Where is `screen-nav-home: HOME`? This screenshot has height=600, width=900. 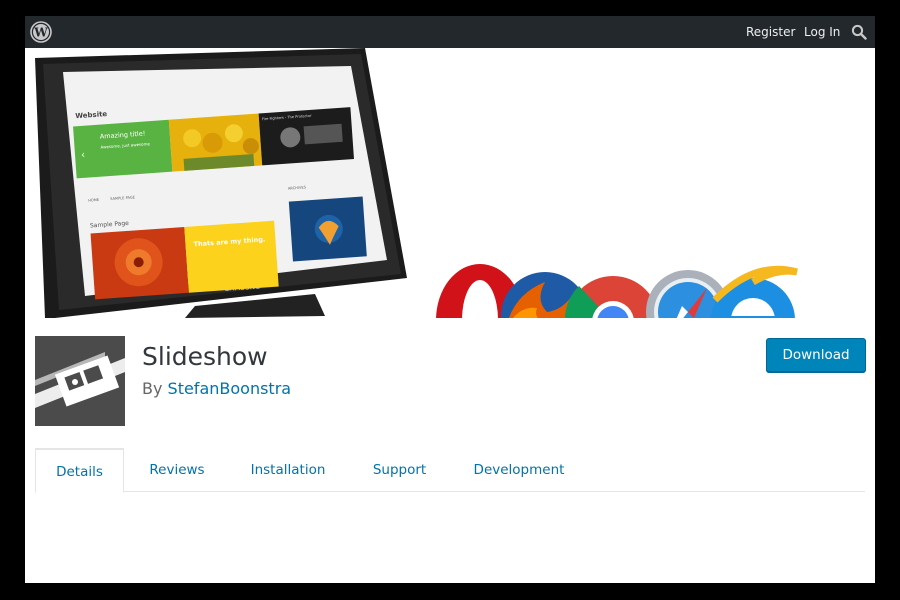
screen-nav-home: HOME is located at coordinates (94, 200).